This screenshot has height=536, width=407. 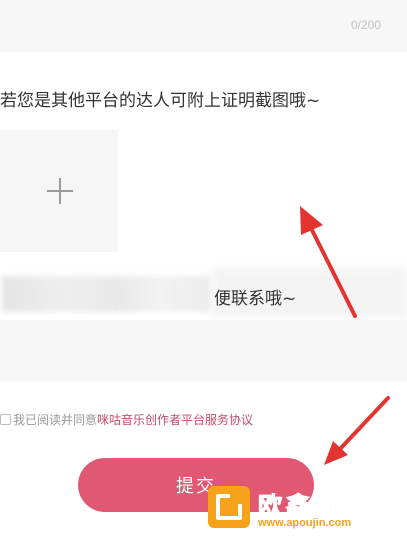 I want to click on char-counter: 0/200, so click(x=365, y=25).